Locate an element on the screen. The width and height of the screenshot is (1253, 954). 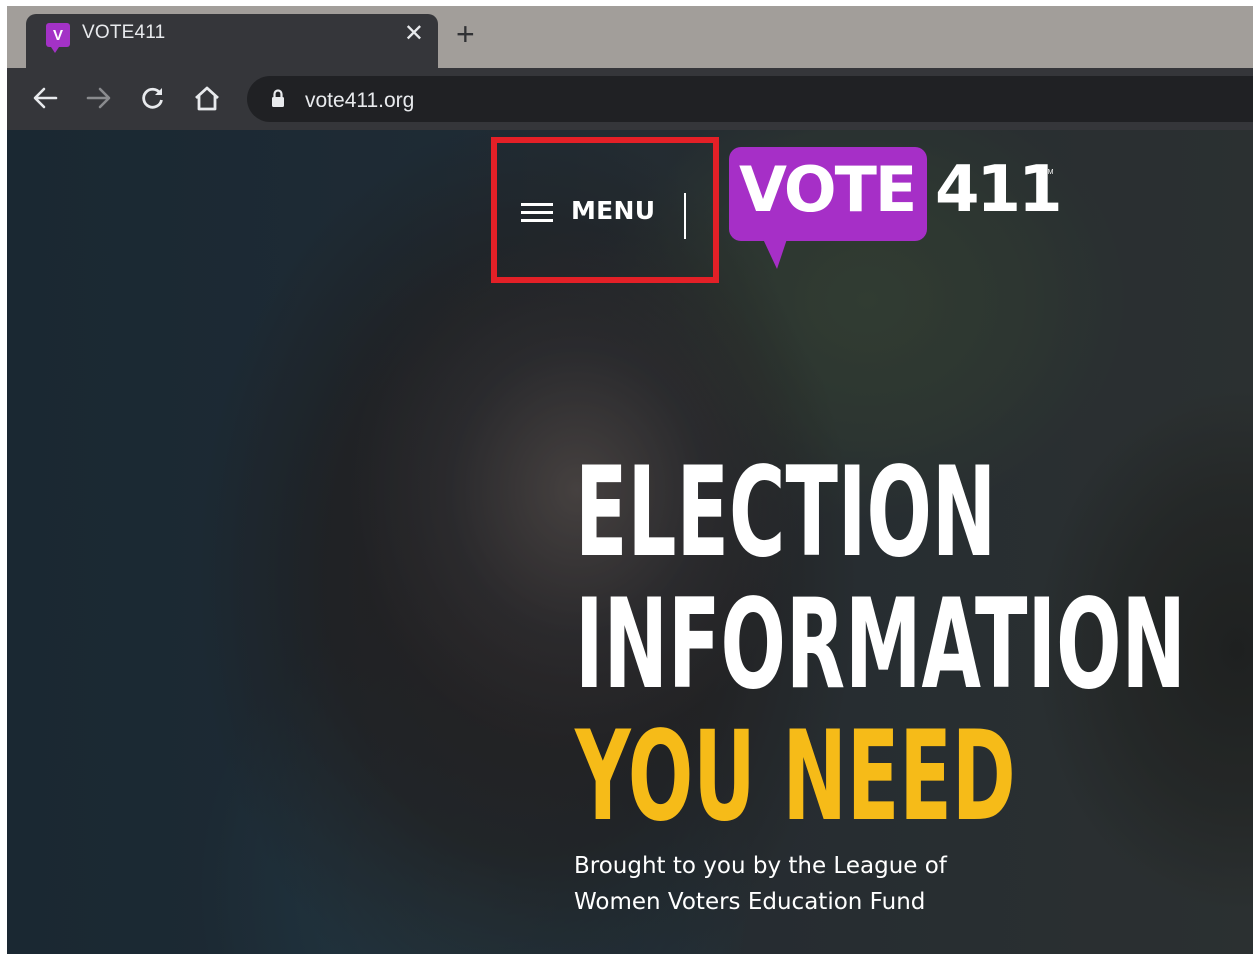
url-text: vote411.org is located at coordinates (360, 100).